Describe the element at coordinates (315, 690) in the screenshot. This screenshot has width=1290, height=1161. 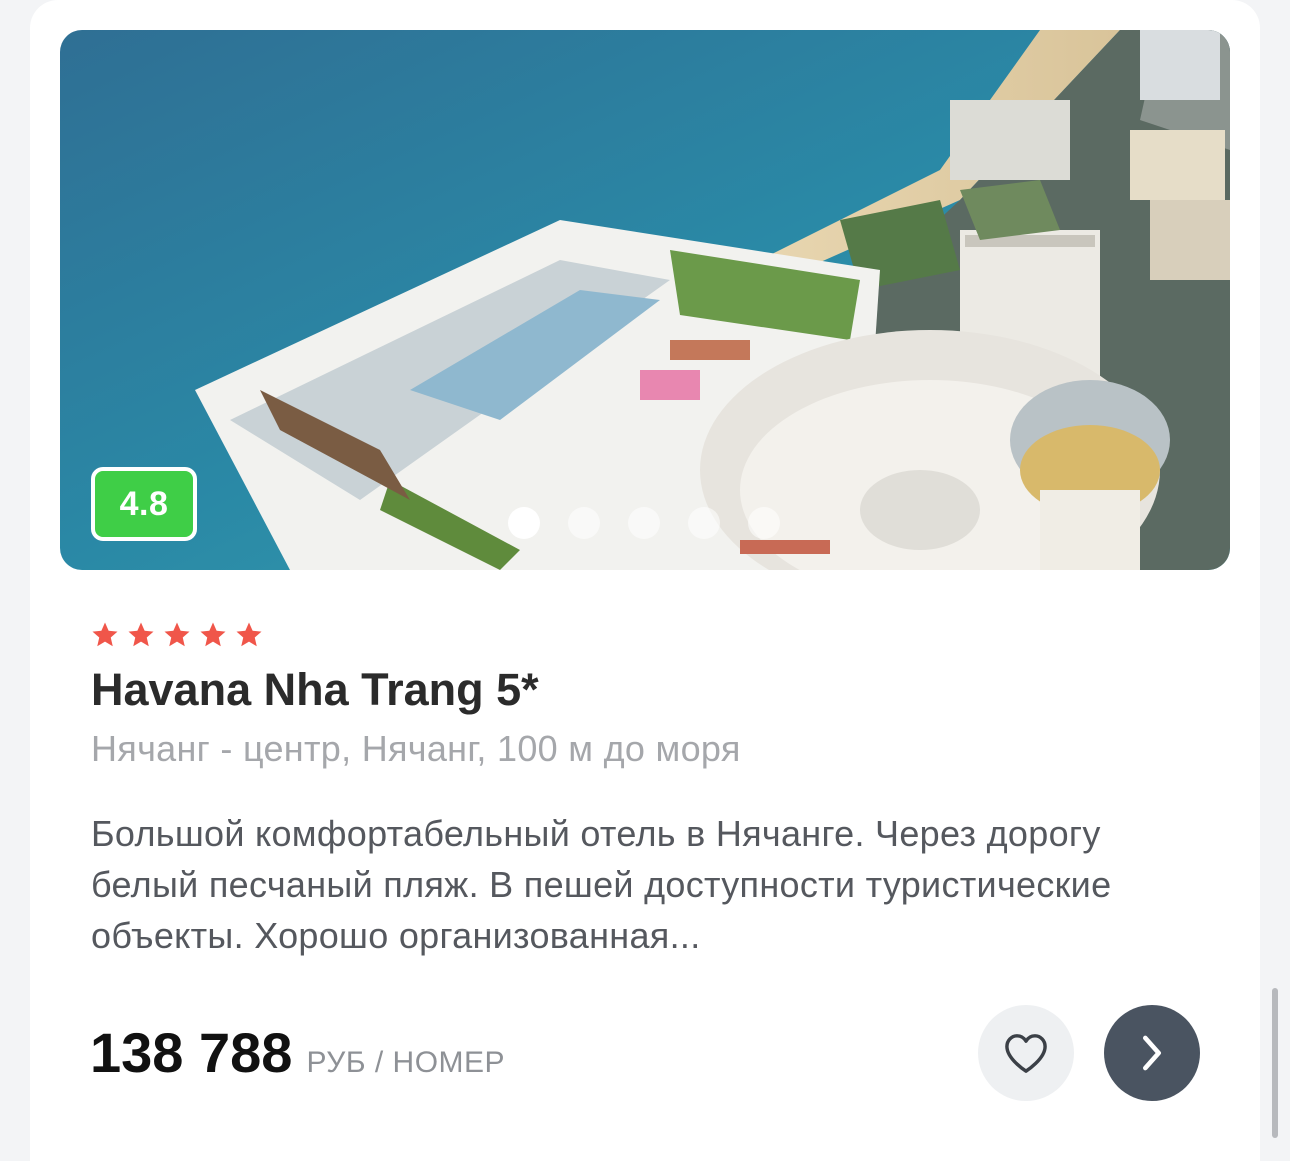
I see `hotel-name: Havana Nha Trang 5*` at that location.